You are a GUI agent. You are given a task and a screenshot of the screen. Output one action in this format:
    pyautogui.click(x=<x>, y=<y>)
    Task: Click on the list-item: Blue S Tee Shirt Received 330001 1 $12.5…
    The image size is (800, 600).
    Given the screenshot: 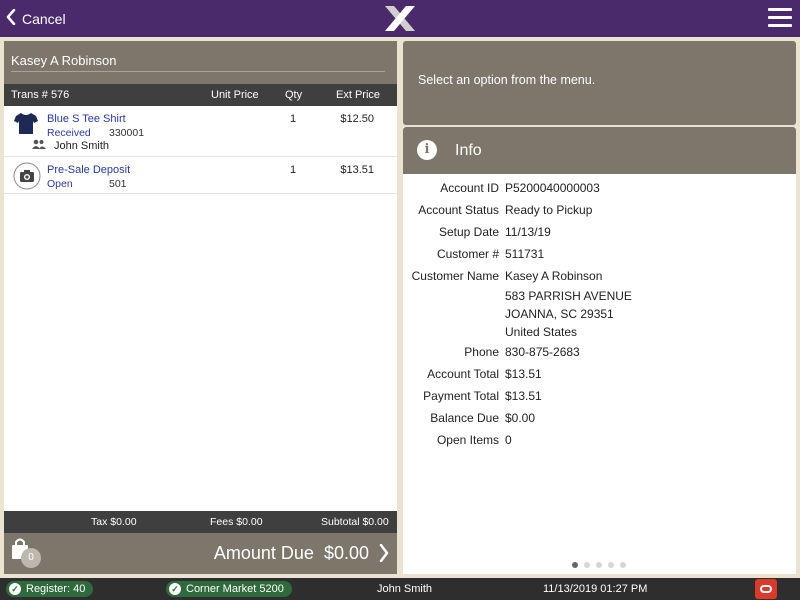 What is the action you would take?
    pyautogui.click(x=200, y=131)
    